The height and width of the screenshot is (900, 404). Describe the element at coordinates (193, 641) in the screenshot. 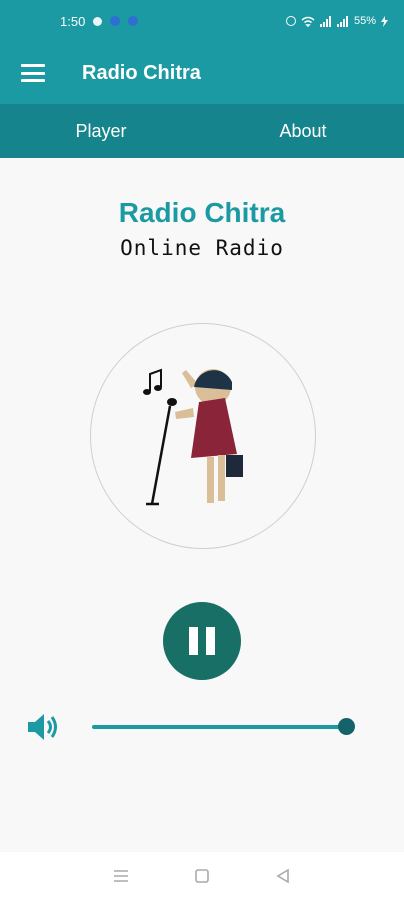

I see `pause-icon-bar-left` at that location.